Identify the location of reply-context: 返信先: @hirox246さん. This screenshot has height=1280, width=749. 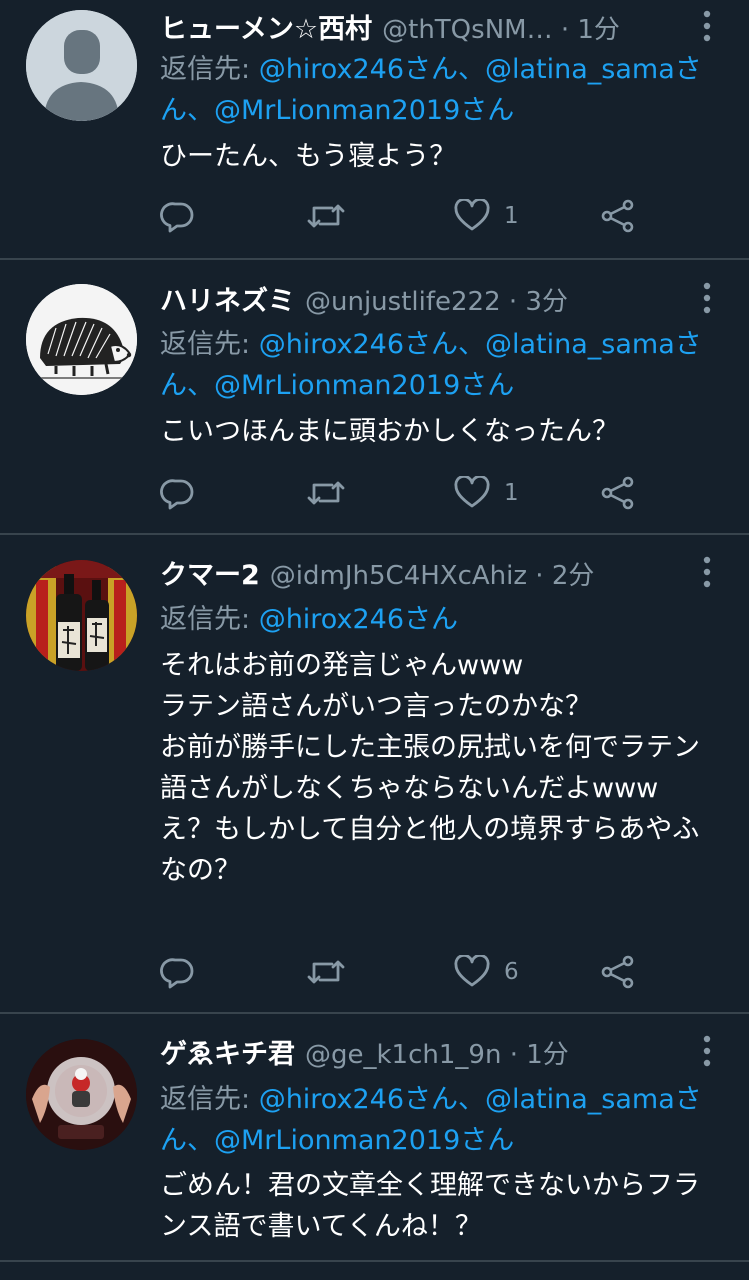
(440, 619).